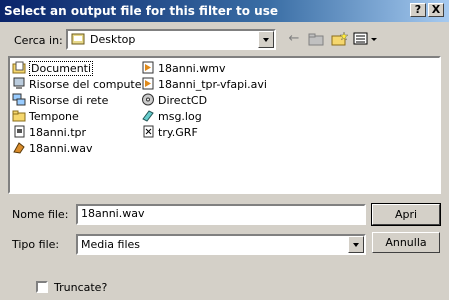  What do you see at coordinates (19, 115) in the screenshot?
I see `folder-icon` at bounding box center [19, 115].